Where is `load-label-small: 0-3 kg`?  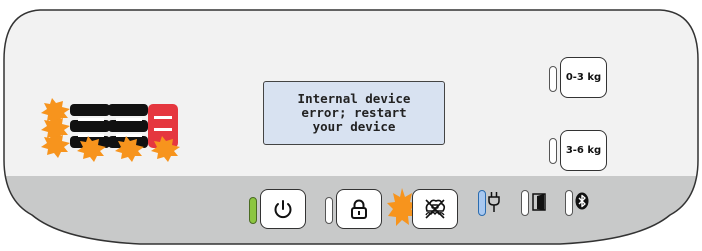 load-label-small: 0-3 kg is located at coordinates (583, 77).